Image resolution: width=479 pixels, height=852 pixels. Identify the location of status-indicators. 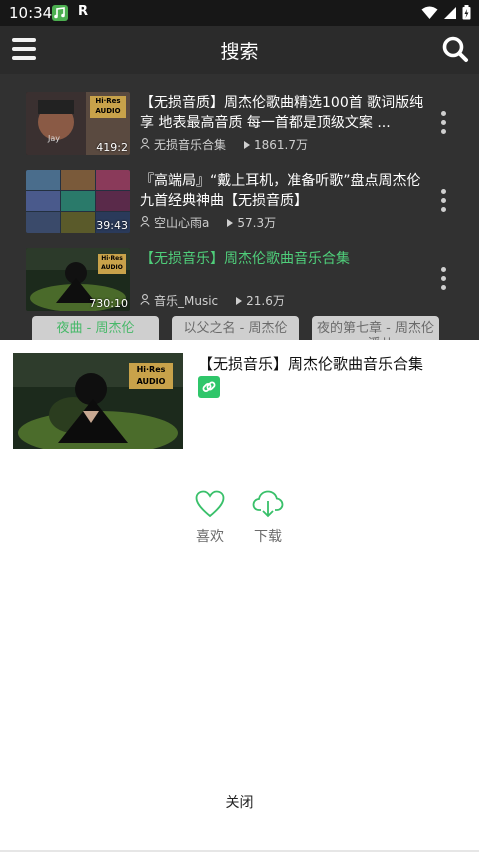
(446, 14).